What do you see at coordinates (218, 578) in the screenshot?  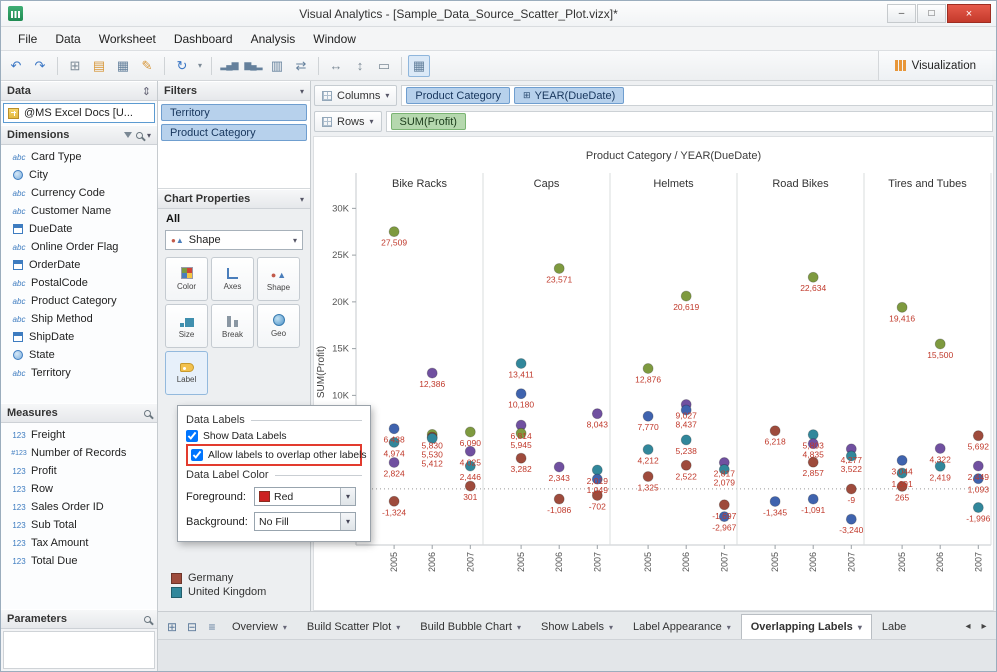 I see `legend-item: Germany` at bounding box center [218, 578].